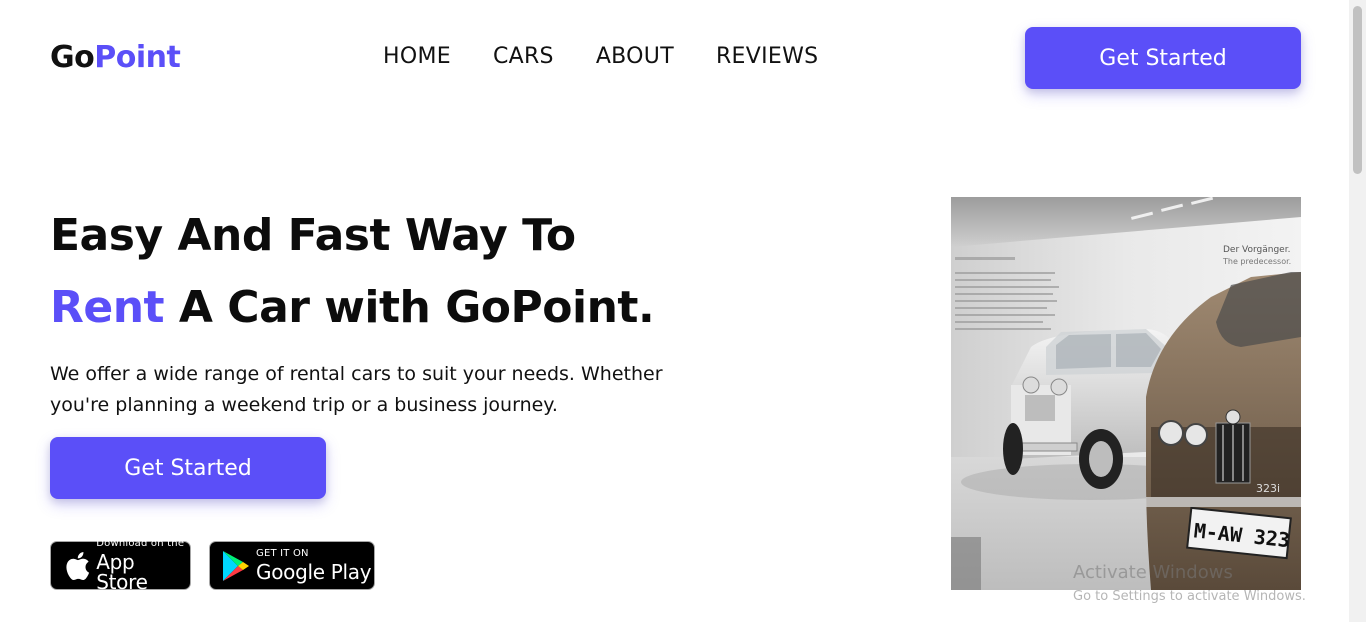  I want to click on sign-subtitle: The predecessor., so click(1256, 261).